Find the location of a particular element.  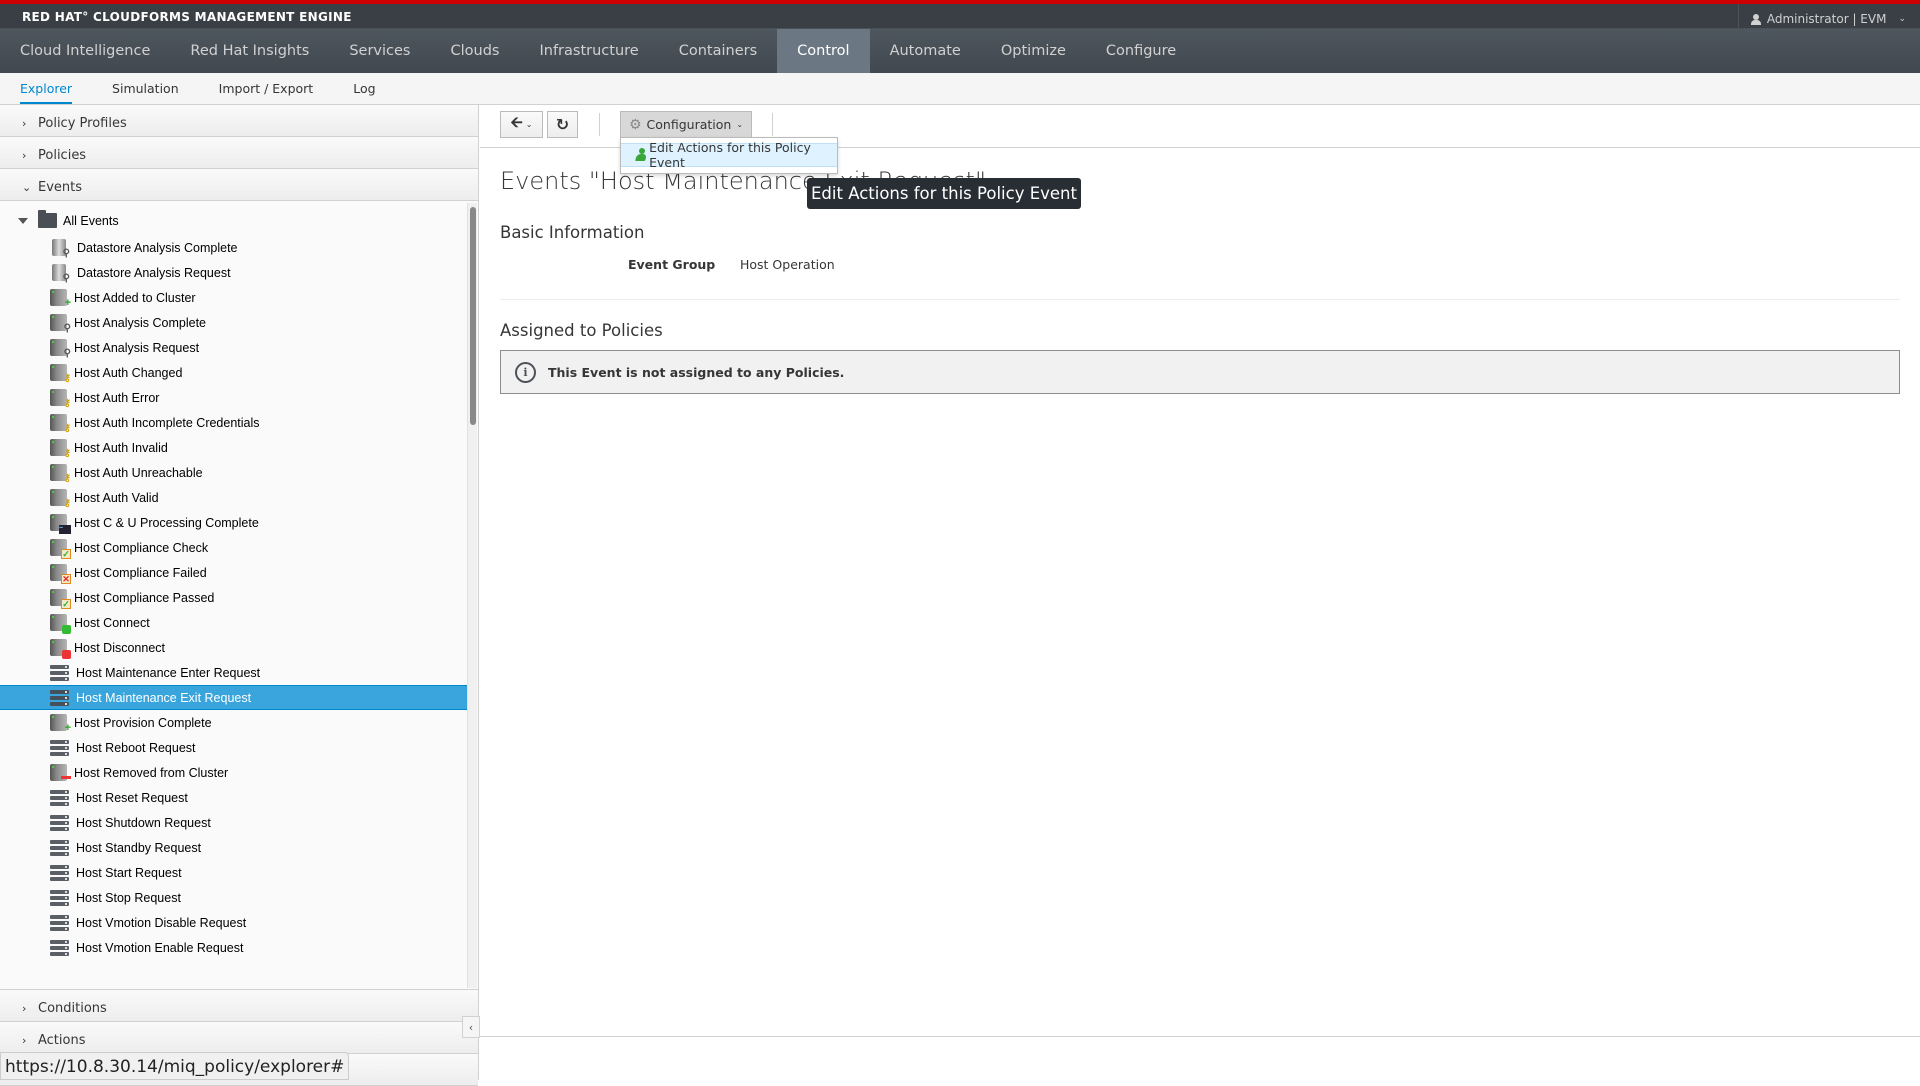

nav-automate: Automate is located at coordinates (925, 51).